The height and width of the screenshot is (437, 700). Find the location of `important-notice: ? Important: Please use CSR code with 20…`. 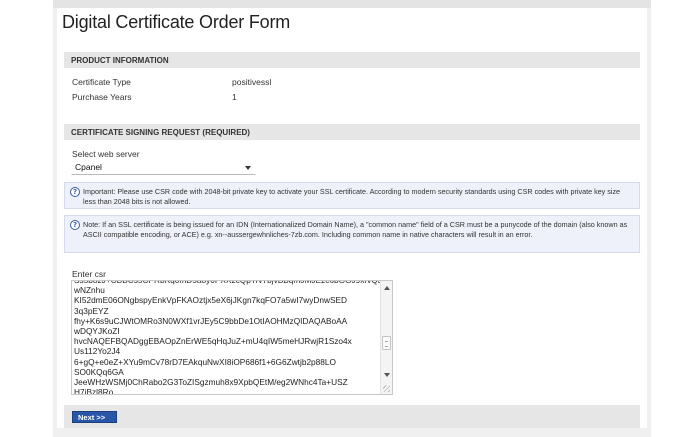

important-notice: ? Important: Please use CSR code with 20… is located at coordinates (352, 195).